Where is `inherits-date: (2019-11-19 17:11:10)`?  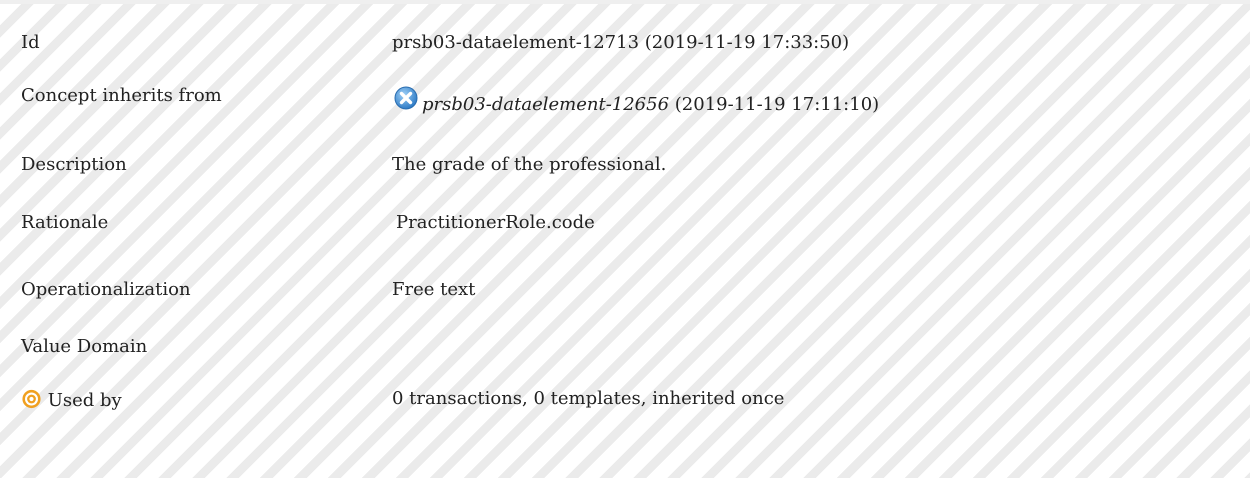
inherits-date: (2019-11-19 17:11:10) is located at coordinates (777, 104).